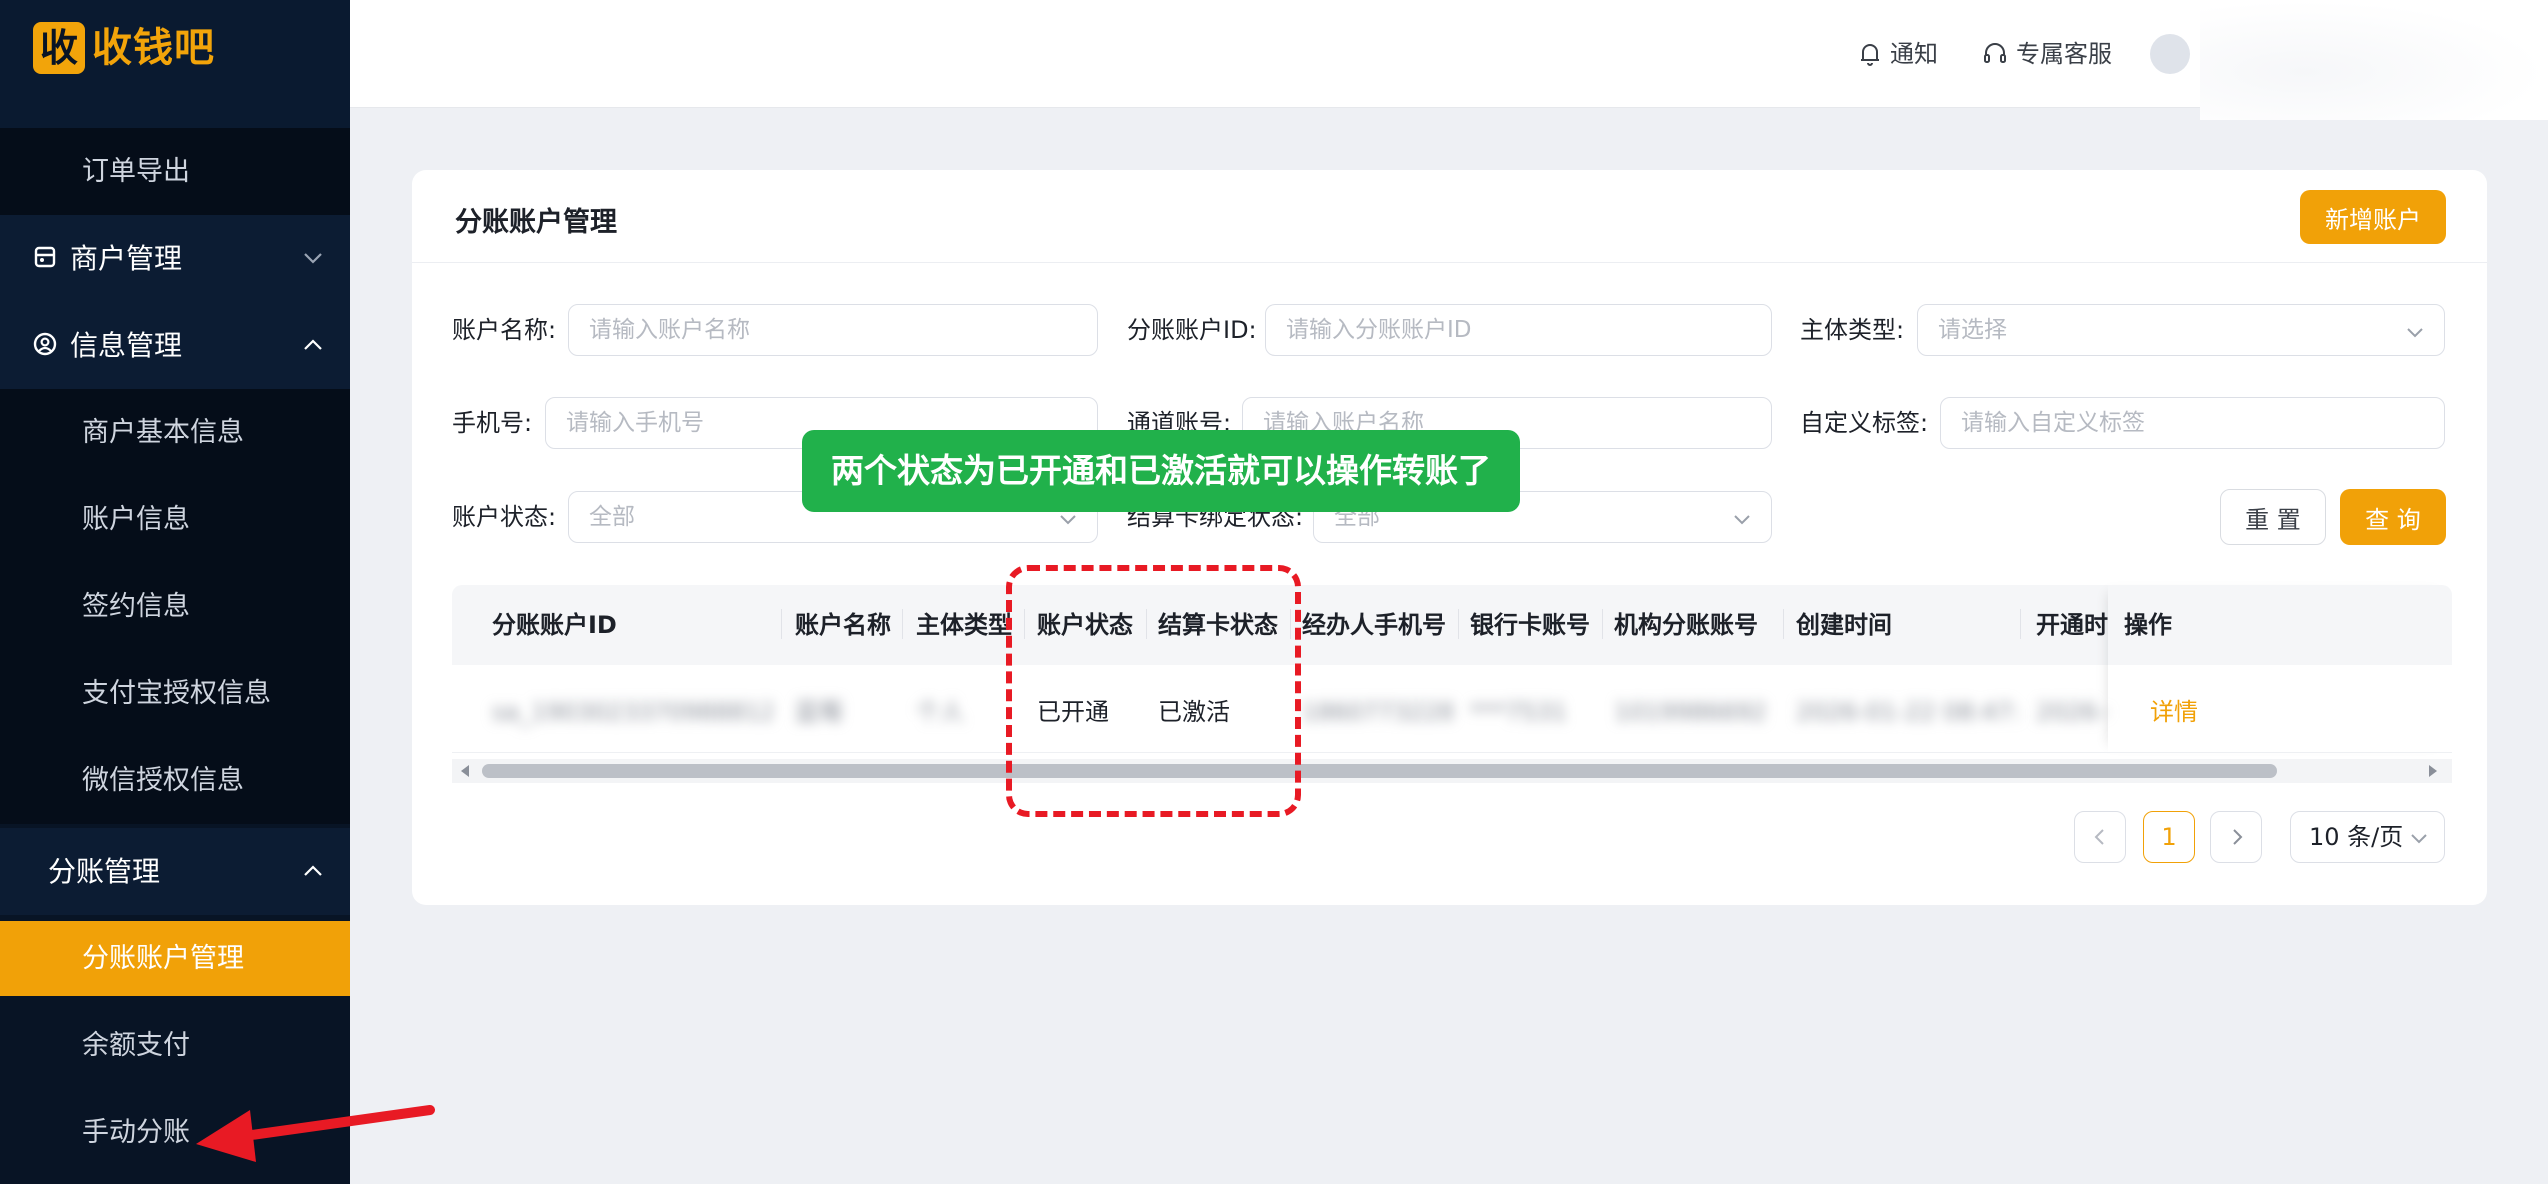  What do you see at coordinates (175, 693) in the screenshot?
I see `sidebar-item-alipay-auth: 支付宝授权信息` at bounding box center [175, 693].